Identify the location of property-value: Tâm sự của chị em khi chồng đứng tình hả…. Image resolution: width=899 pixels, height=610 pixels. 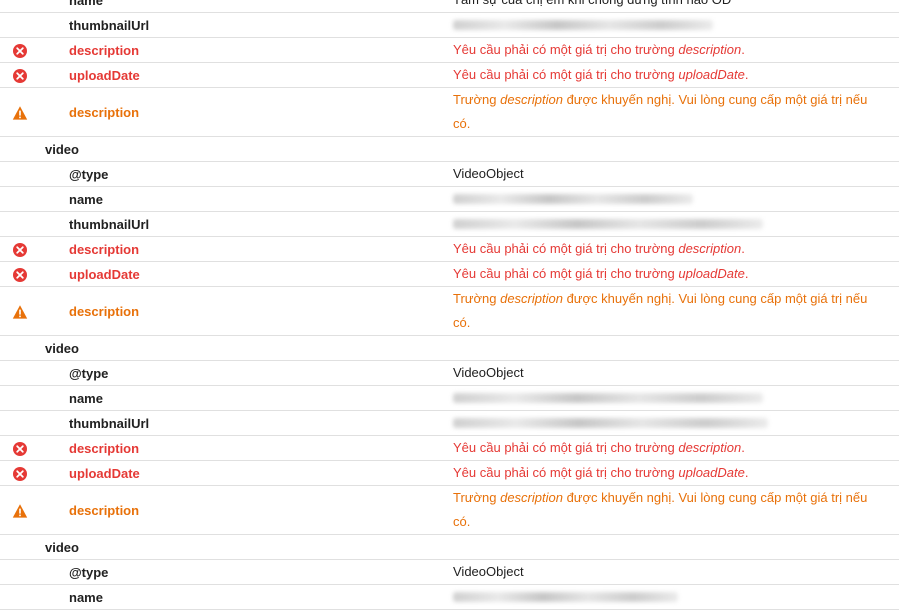
(668, 6).